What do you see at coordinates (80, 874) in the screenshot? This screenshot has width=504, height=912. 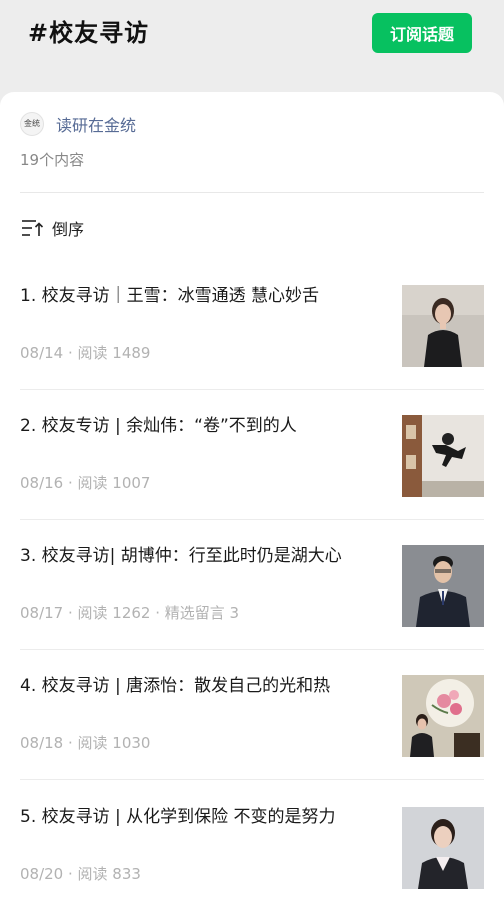 I see `article-meta: 08/20 · 阅读 833` at bounding box center [80, 874].